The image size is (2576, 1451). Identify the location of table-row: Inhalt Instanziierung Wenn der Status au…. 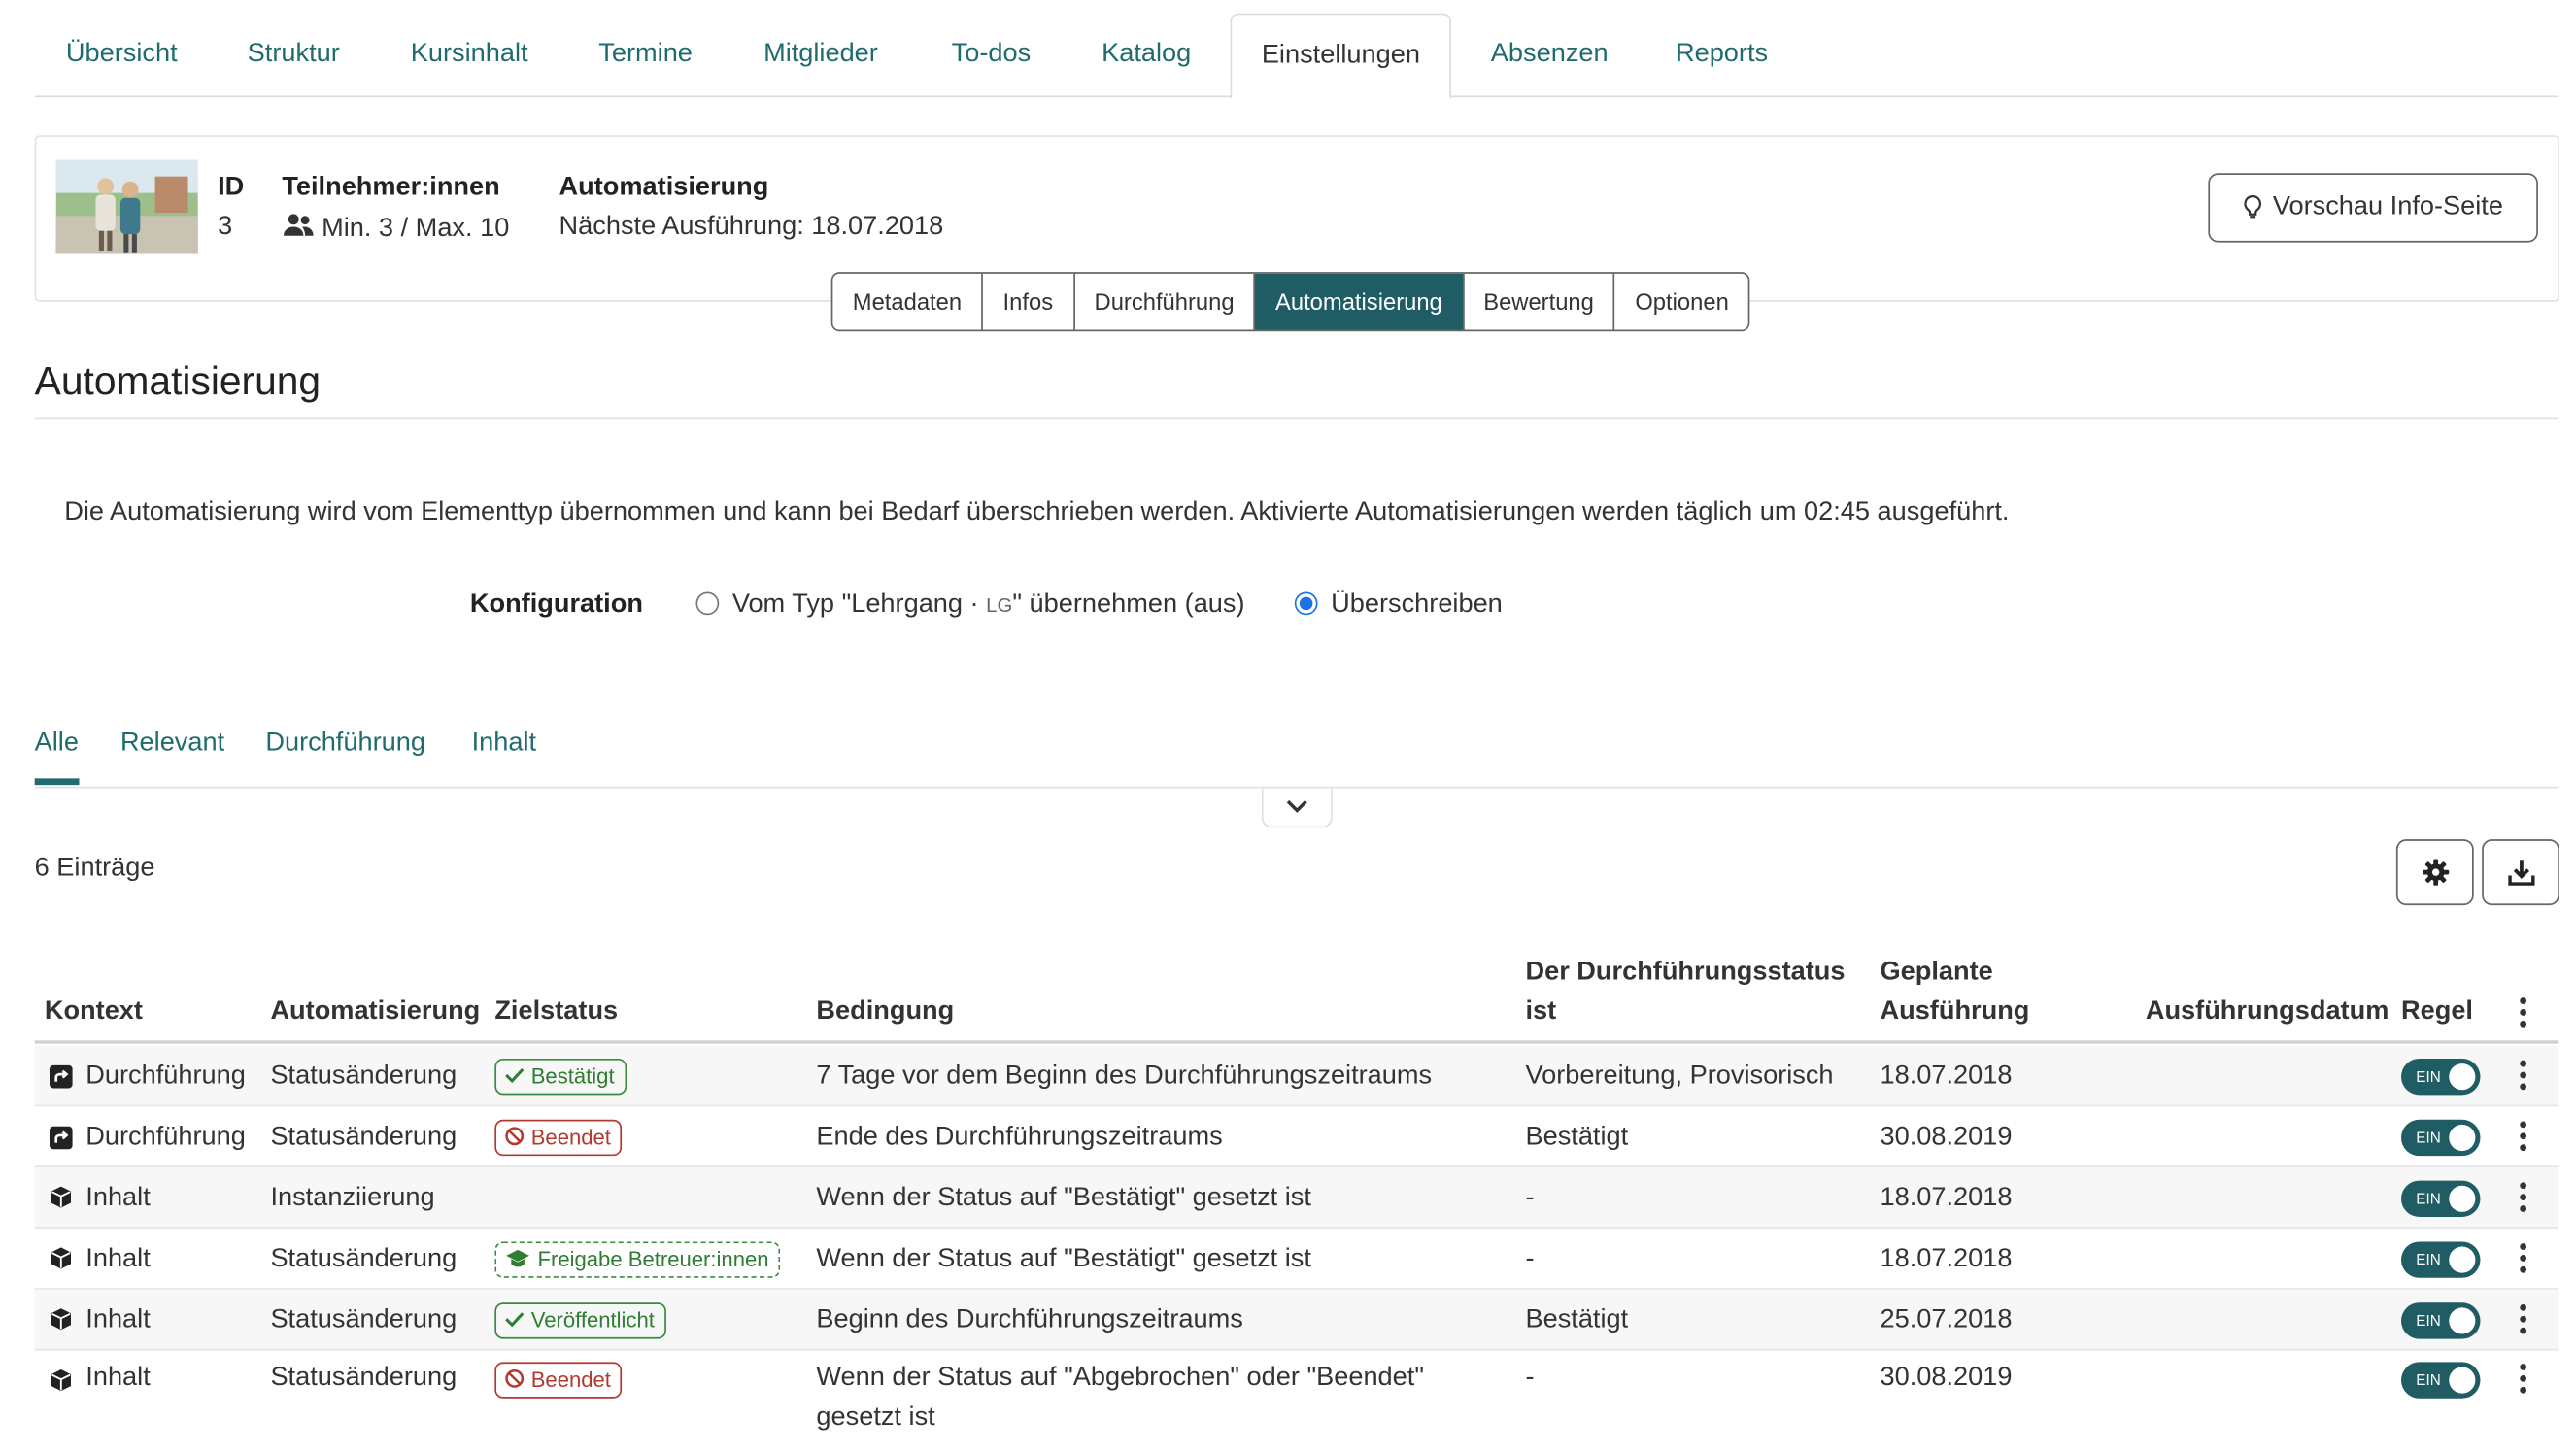
(1296, 1198).